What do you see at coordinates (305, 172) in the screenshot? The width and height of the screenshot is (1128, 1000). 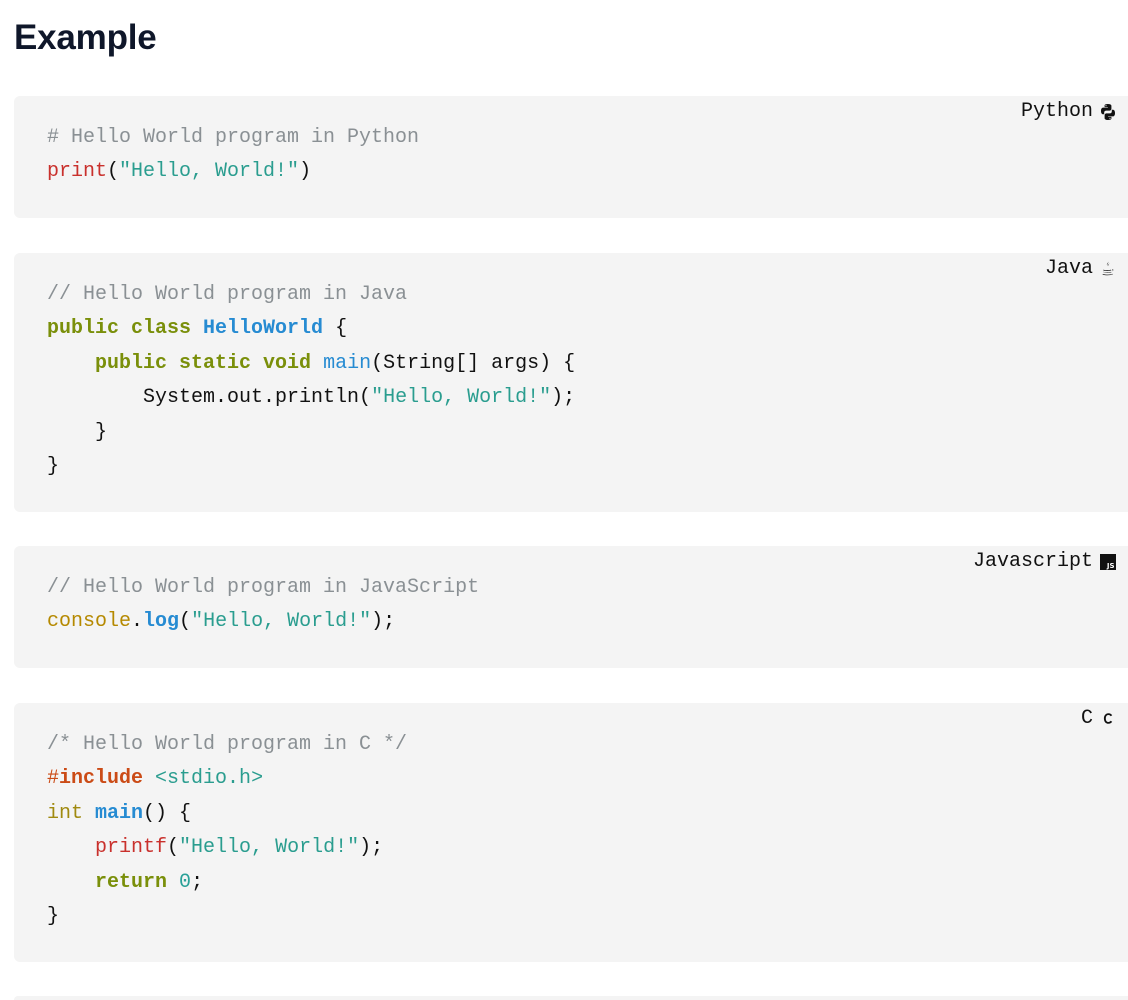 I see `code-token-plain: )` at bounding box center [305, 172].